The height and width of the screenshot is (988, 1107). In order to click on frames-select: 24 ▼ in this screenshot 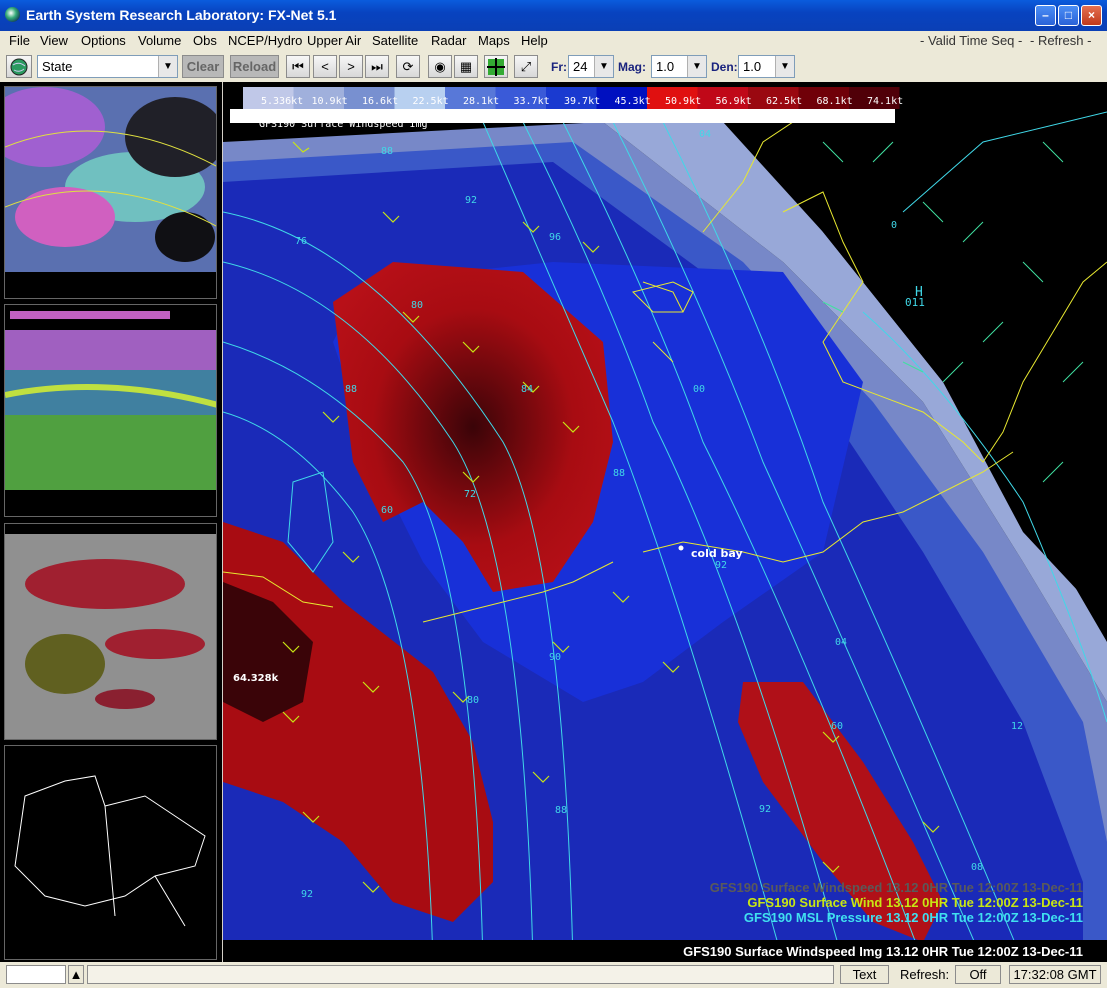, I will do `click(591, 66)`.